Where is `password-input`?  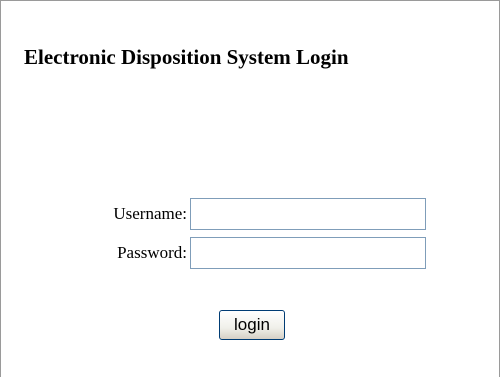 password-input is located at coordinates (308, 253).